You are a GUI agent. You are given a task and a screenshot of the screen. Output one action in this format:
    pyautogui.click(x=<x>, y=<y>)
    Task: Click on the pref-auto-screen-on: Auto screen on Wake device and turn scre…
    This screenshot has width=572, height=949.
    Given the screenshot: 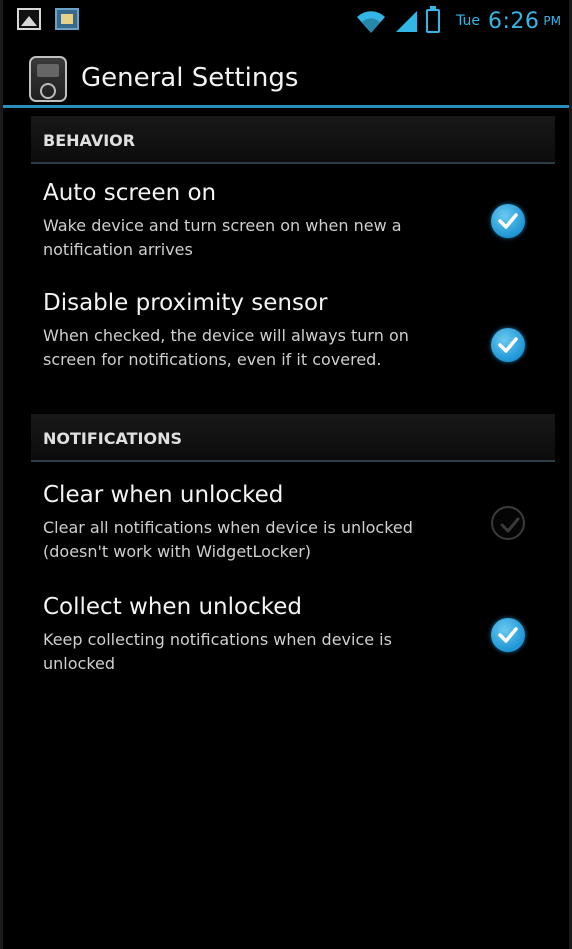 What is the action you would take?
    pyautogui.click(x=293, y=220)
    